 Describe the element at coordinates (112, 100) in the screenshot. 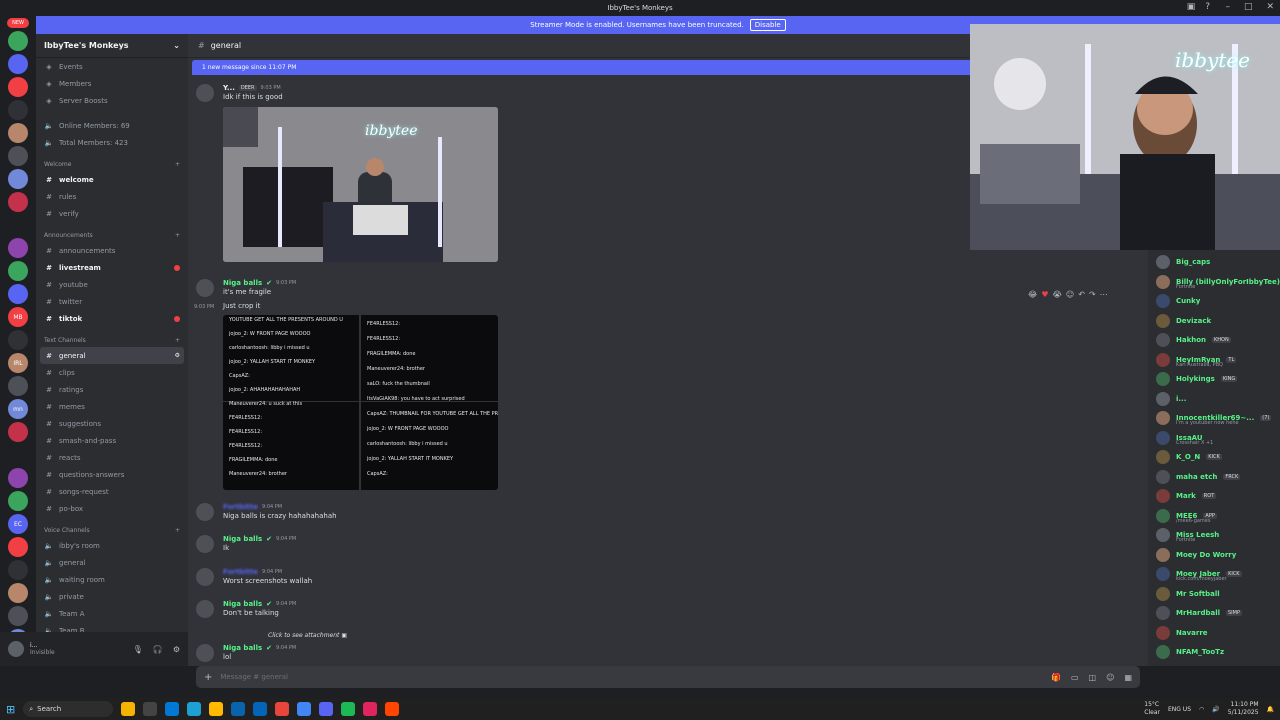

I see `sidebar-item-server-boosts: ◈ Server Boosts` at that location.